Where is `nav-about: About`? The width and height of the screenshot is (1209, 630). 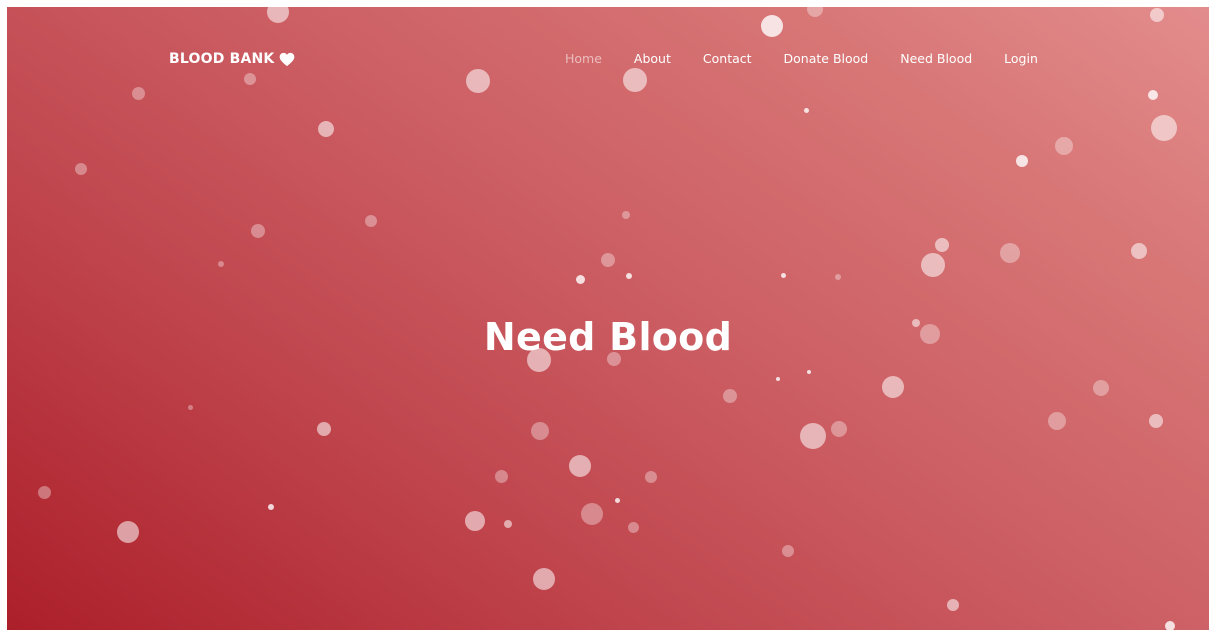
nav-about: About is located at coordinates (652, 58).